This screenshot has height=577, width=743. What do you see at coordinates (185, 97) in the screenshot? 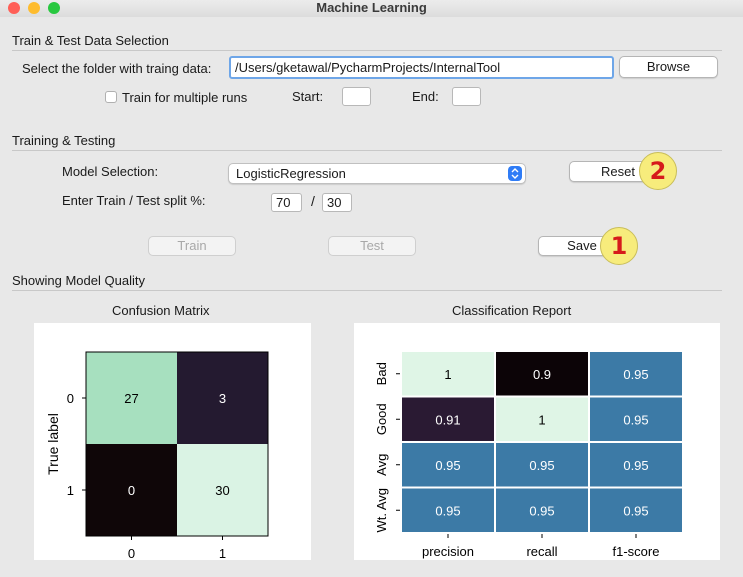
I see `multiple-runs-label: Train for multiple runs` at bounding box center [185, 97].